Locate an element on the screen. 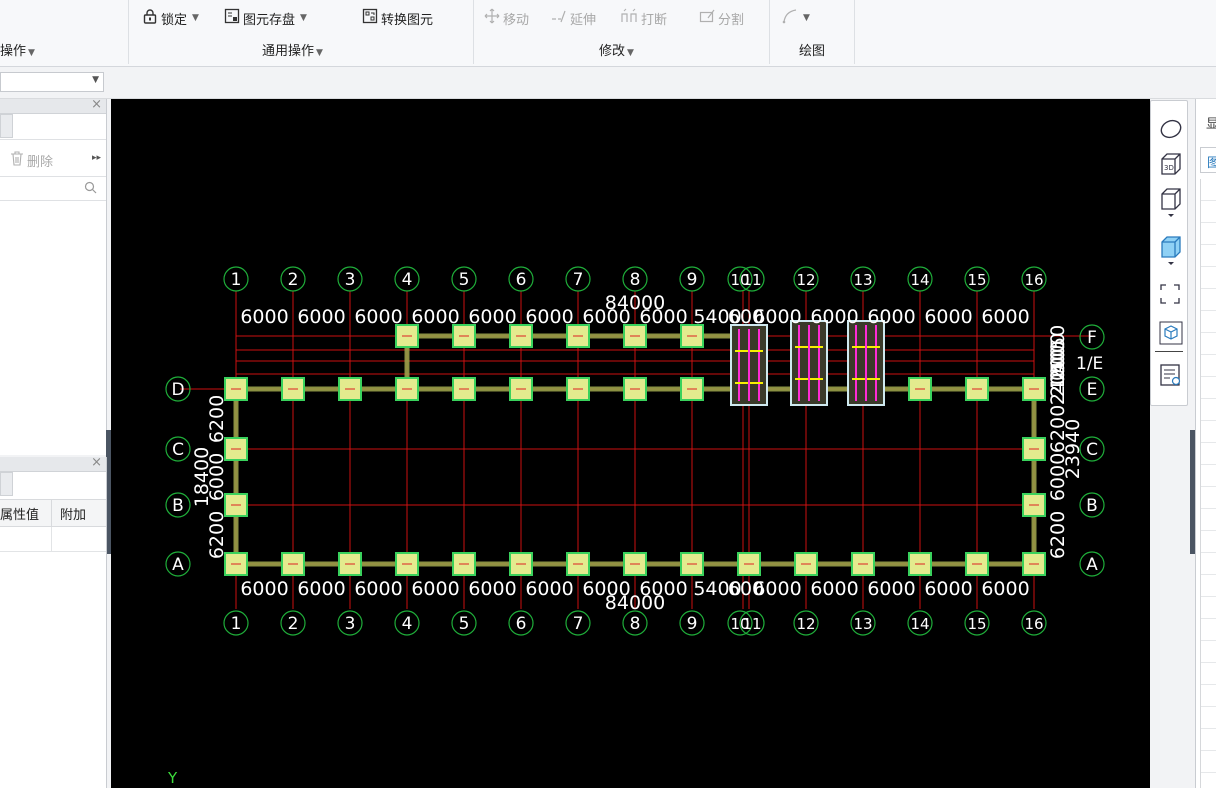 The height and width of the screenshot is (788, 1216). axis-bubble-top: 9 is located at coordinates (692, 280).